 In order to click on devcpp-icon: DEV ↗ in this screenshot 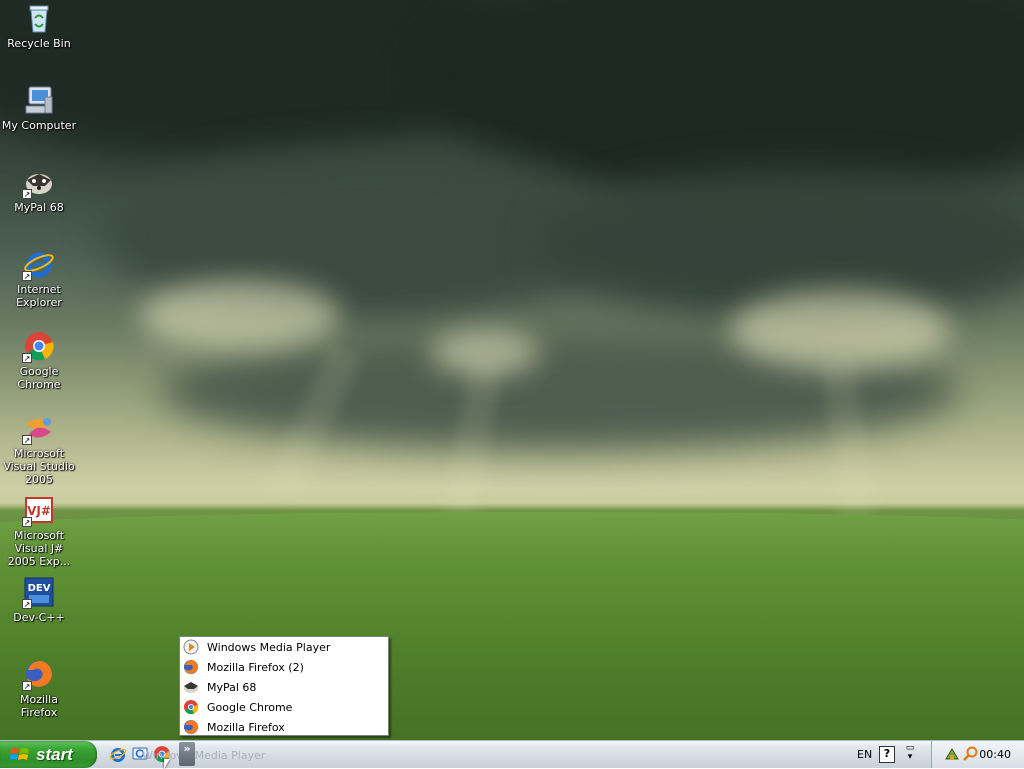, I will do `click(38, 592)`.